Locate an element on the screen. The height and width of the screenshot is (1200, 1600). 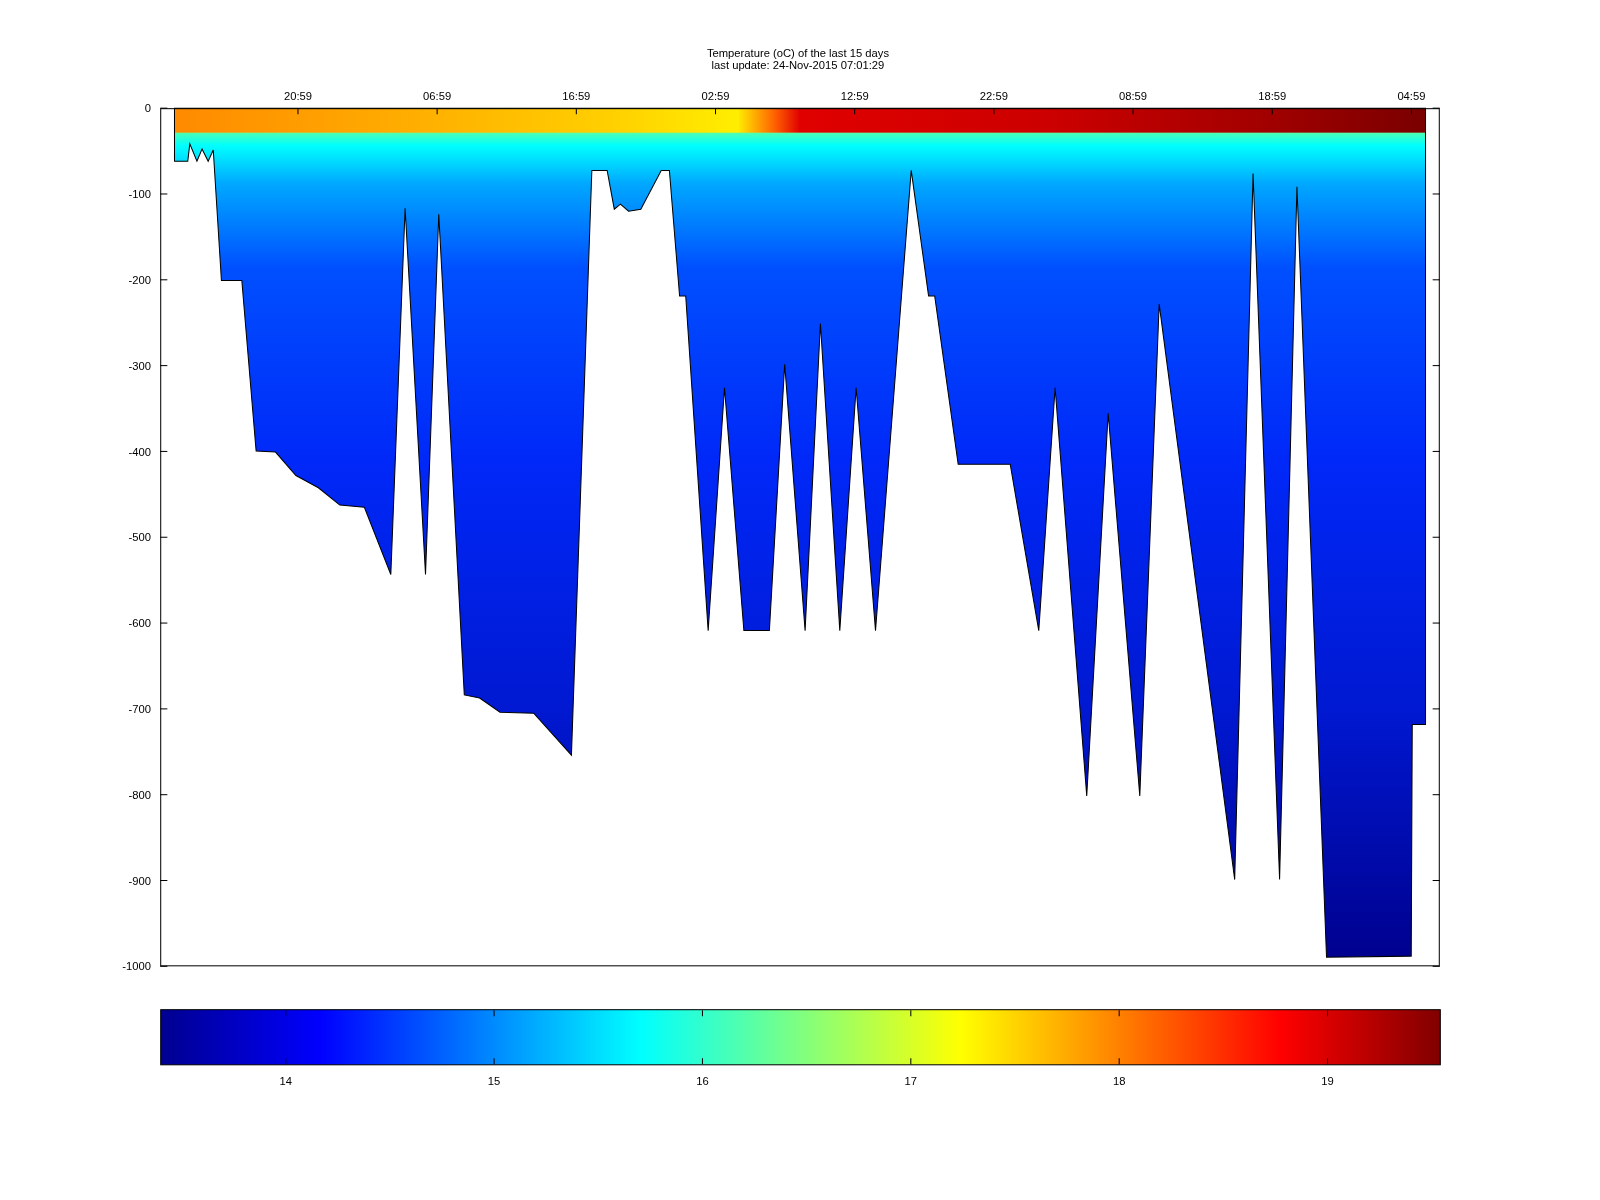
chart-title: Temperature (oC) of the last 15 days is located at coordinates (797, 53).